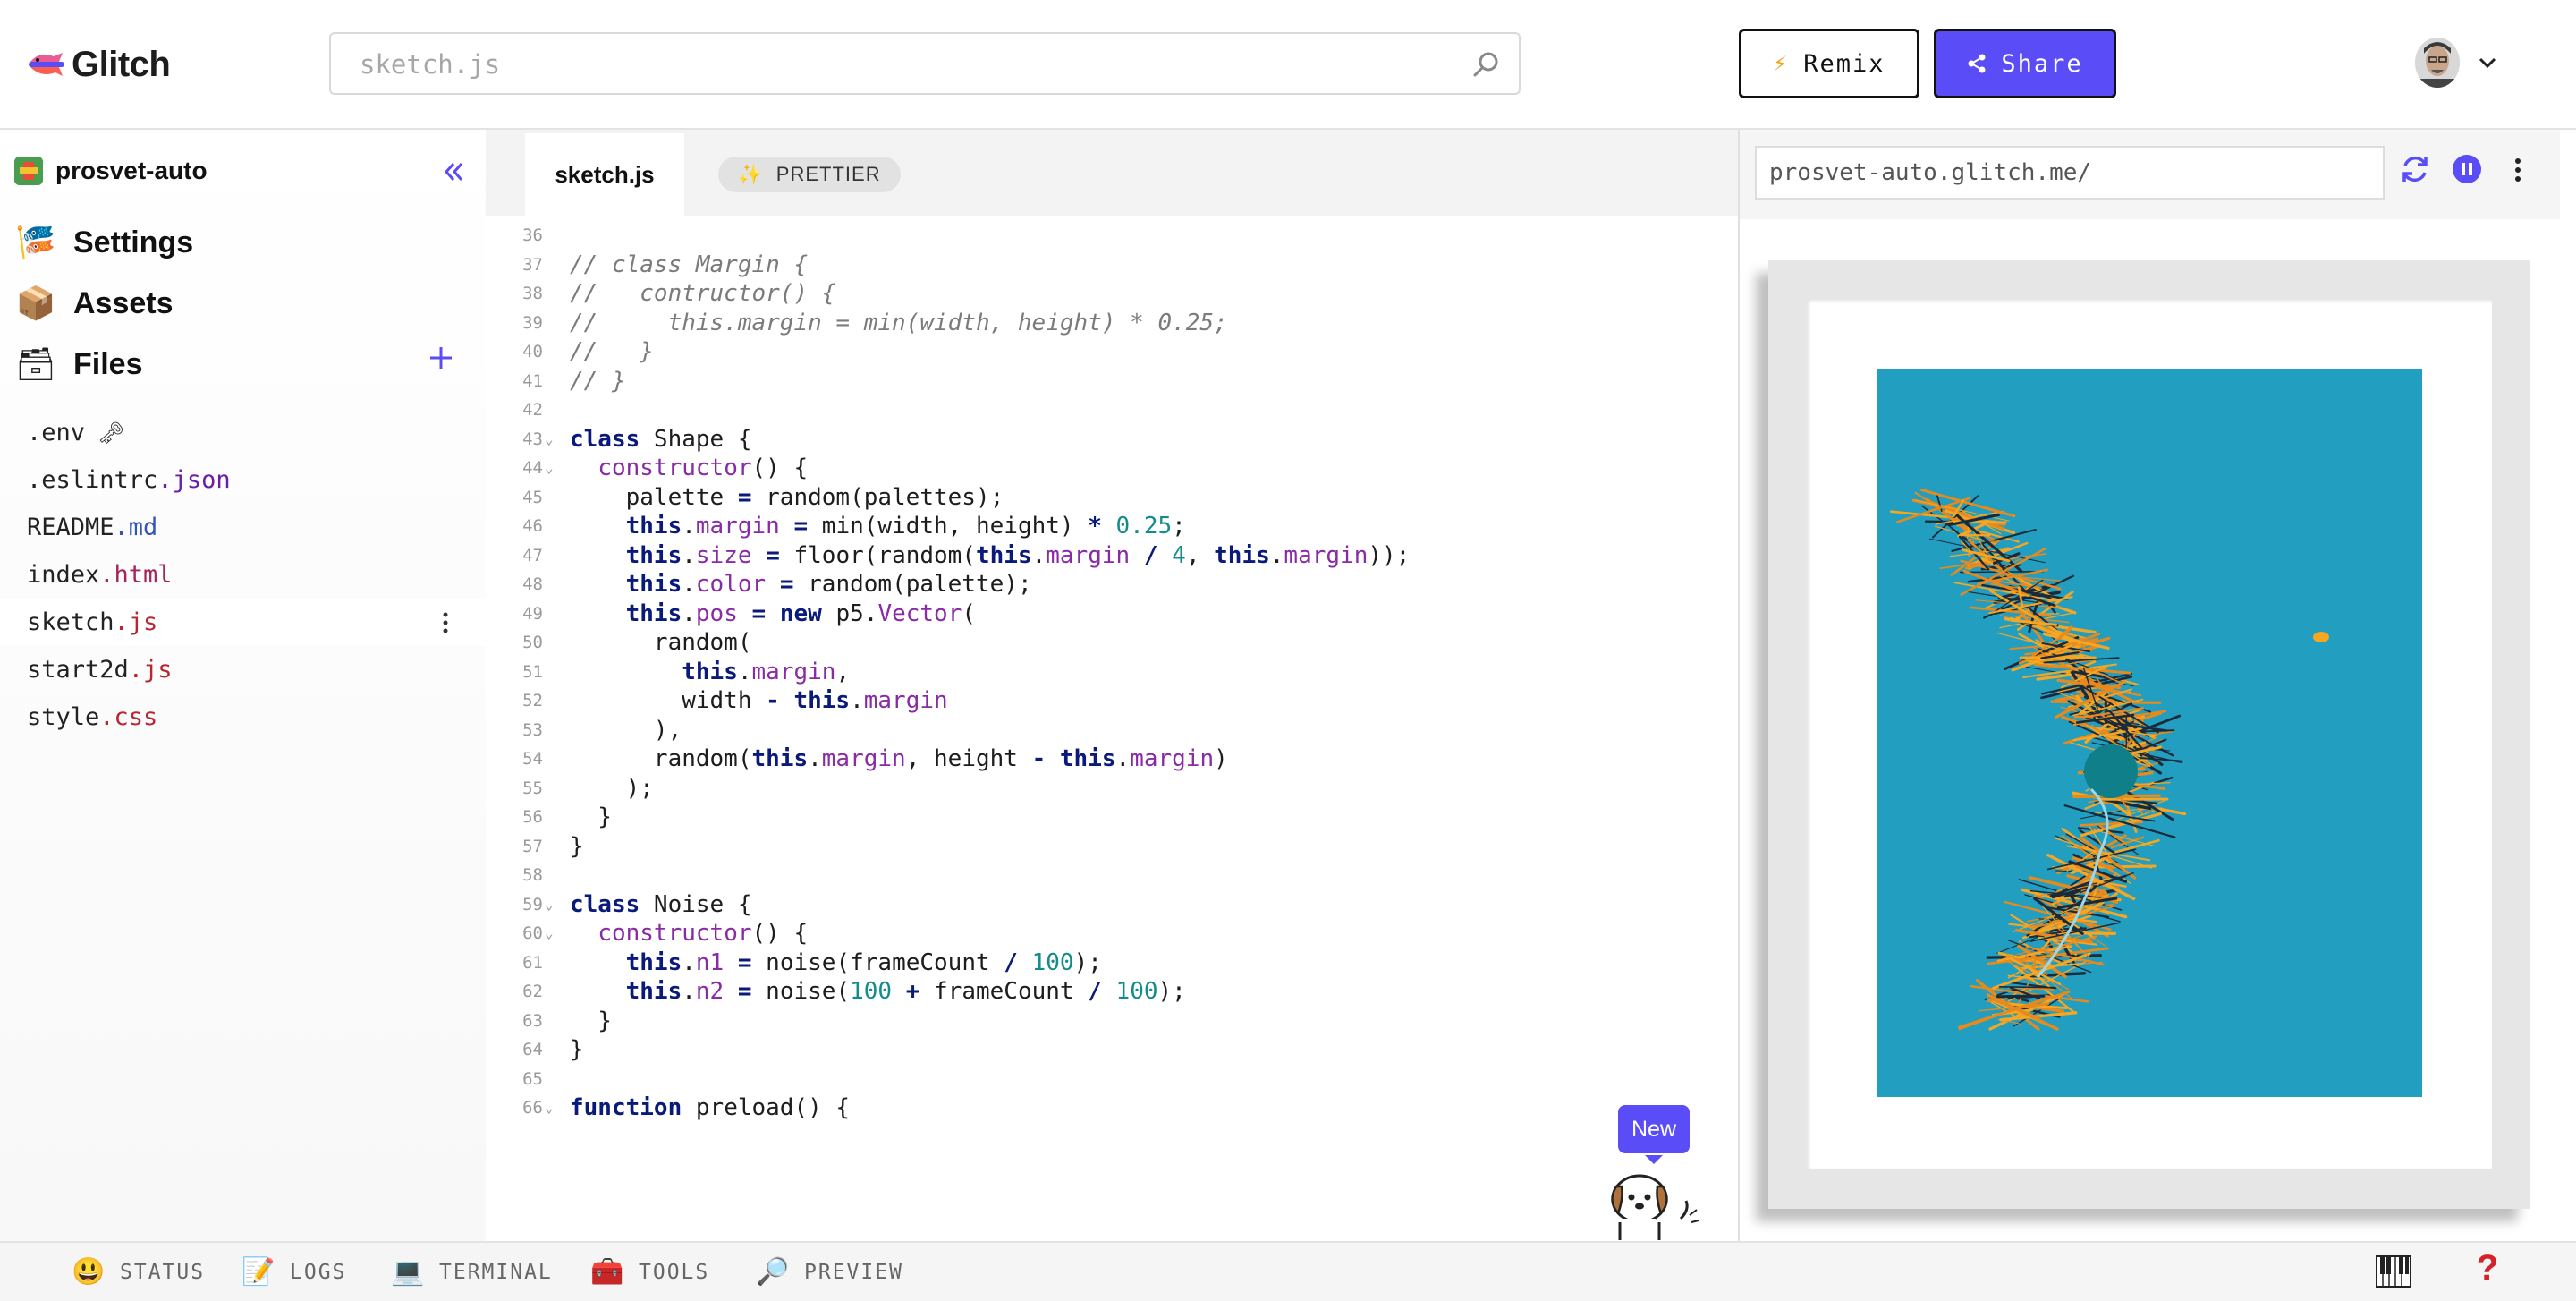  Describe the element at coordinates (94, 303) in the screenshot. I see `sidebar-item-assets: 📦 Assets` at that location.